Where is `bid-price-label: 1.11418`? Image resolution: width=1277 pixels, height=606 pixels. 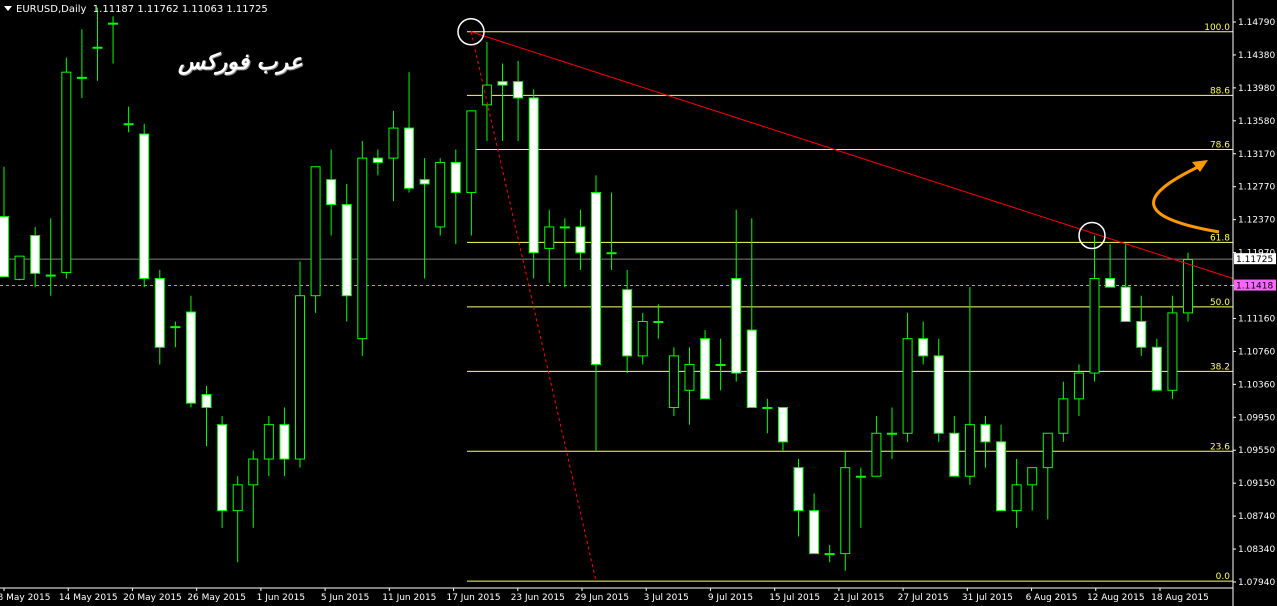 bid-price-label: 1.11418 is located at coordinates (1254, 287).